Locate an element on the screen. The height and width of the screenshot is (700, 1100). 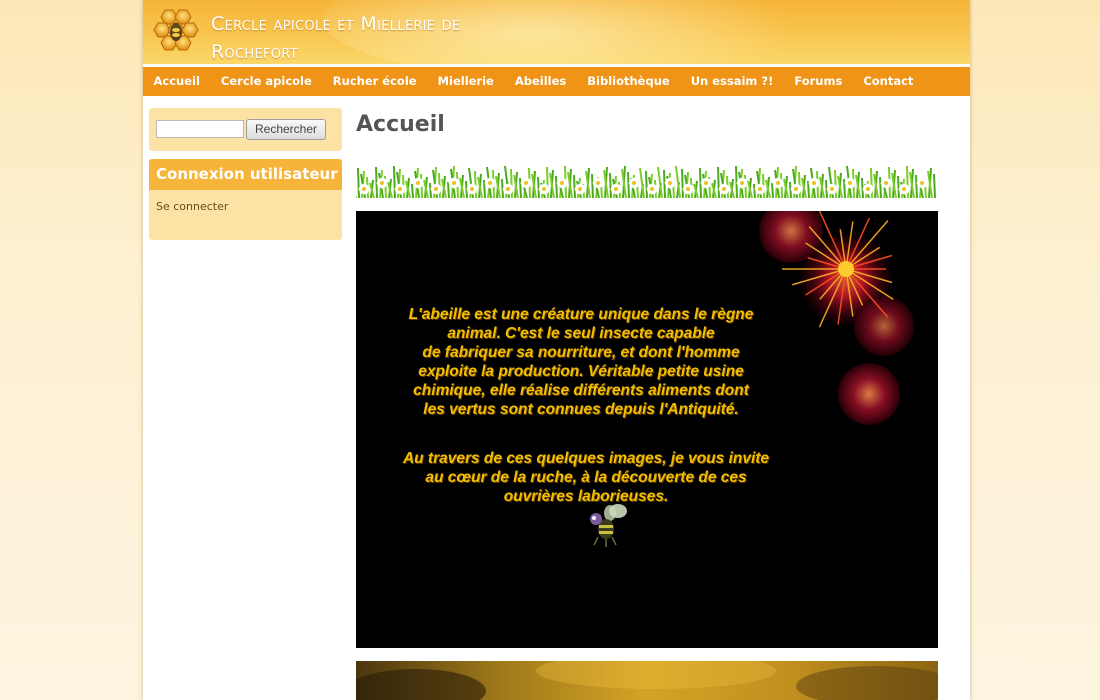
nav-item-forums: Forums is located at coordinates (818, 81).